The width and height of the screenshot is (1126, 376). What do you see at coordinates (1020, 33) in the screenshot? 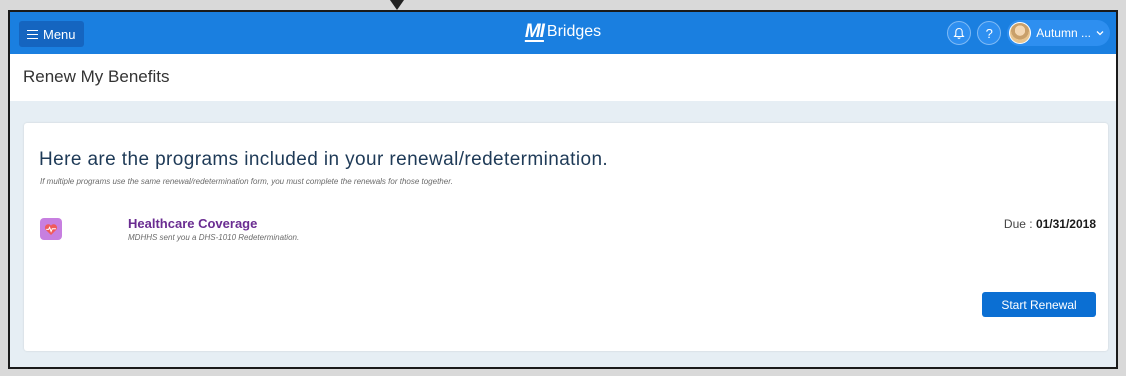
I see `avatar` at bounding box center [1020, 33].